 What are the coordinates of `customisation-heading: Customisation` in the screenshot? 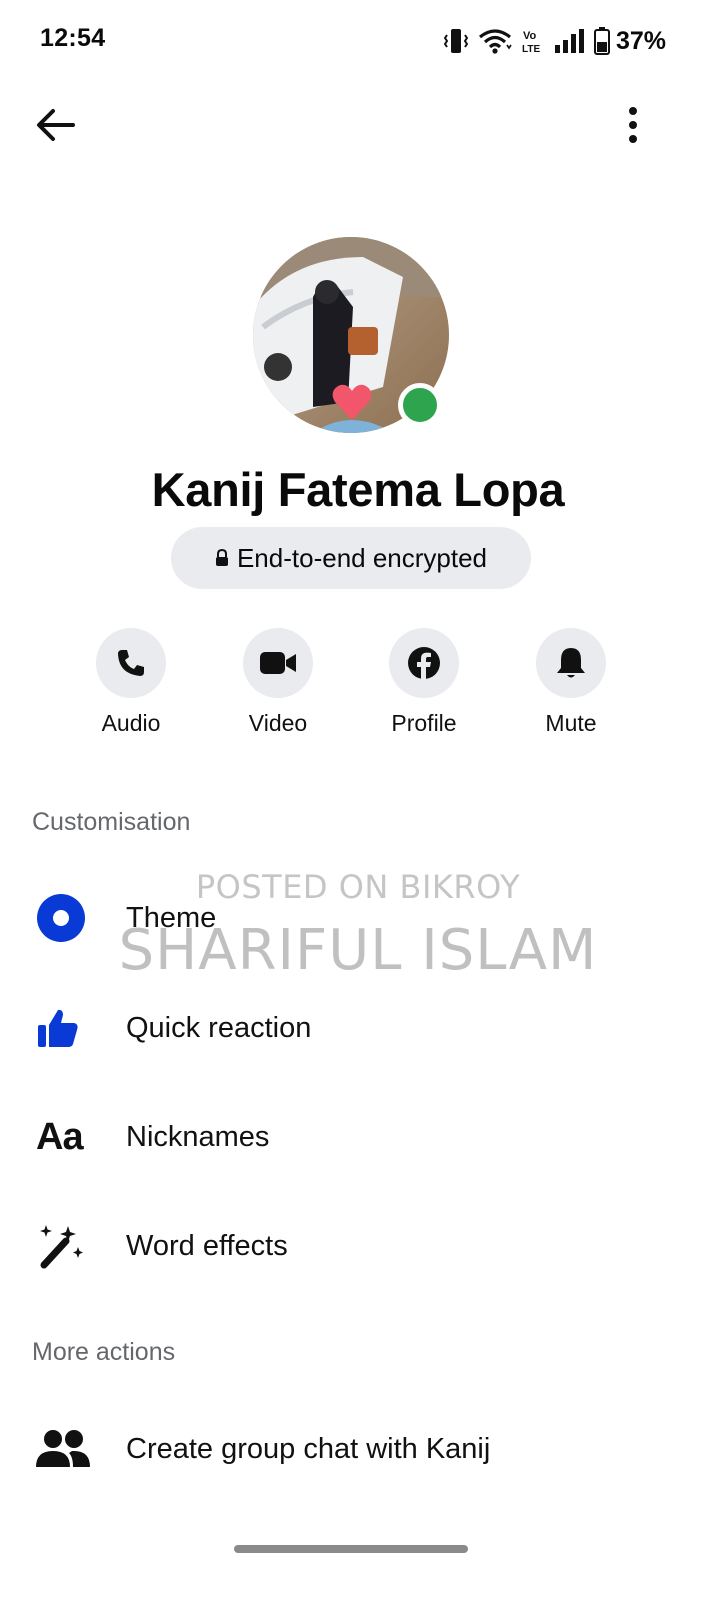 It's located at (111, 822).